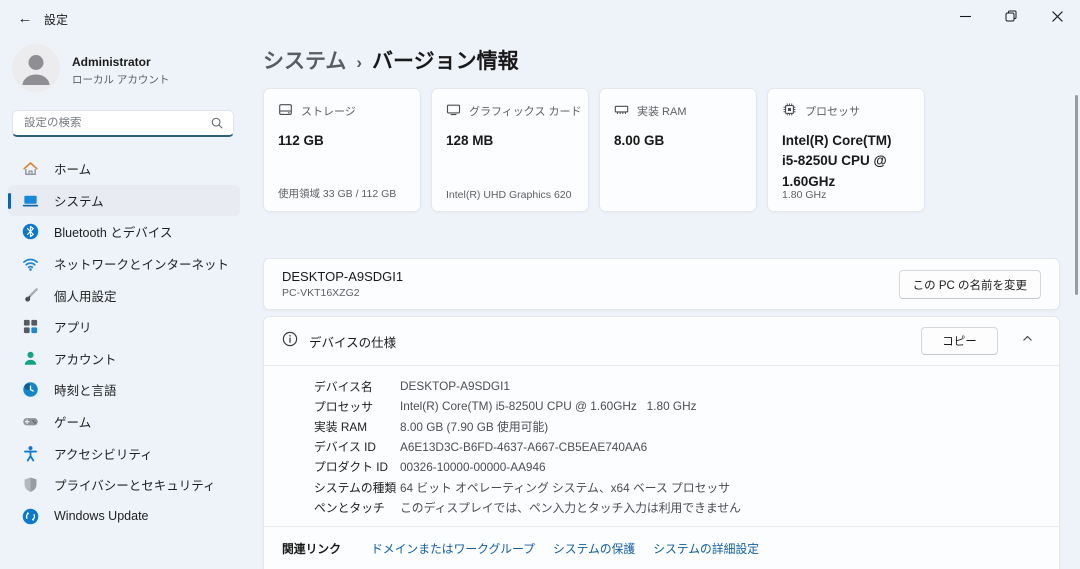  What do you see at coordinates (301, 140) in the screenshot?
I see `card-value: 112 GB` at bounding box center [301, 140].